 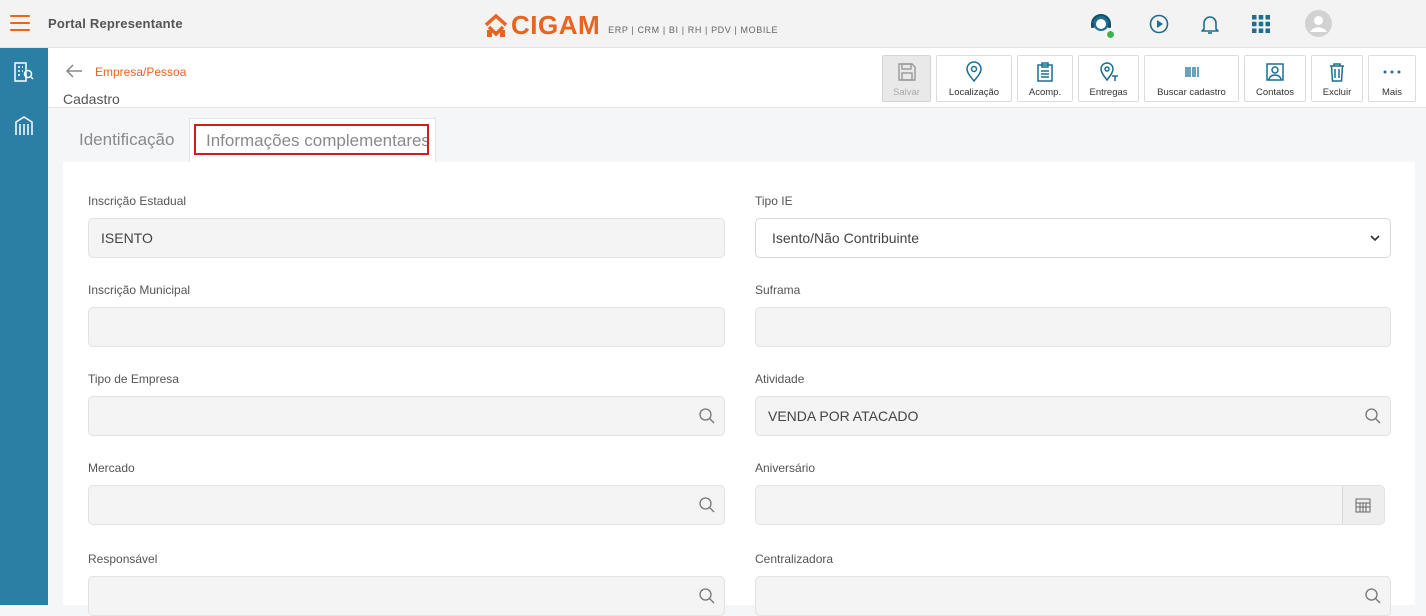 I want to click on mercado-input, so click(x=406, y=505).